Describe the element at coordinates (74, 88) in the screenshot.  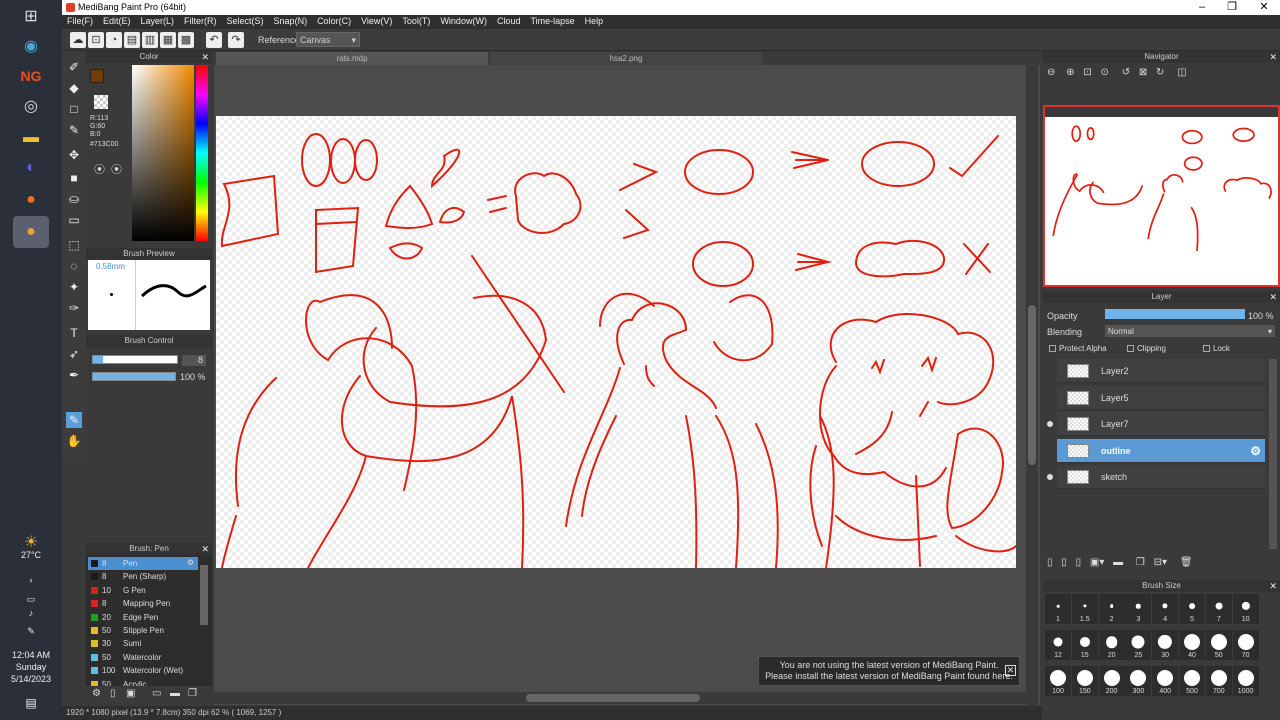
I see `eraser-tool-icon: ◆` at that location.